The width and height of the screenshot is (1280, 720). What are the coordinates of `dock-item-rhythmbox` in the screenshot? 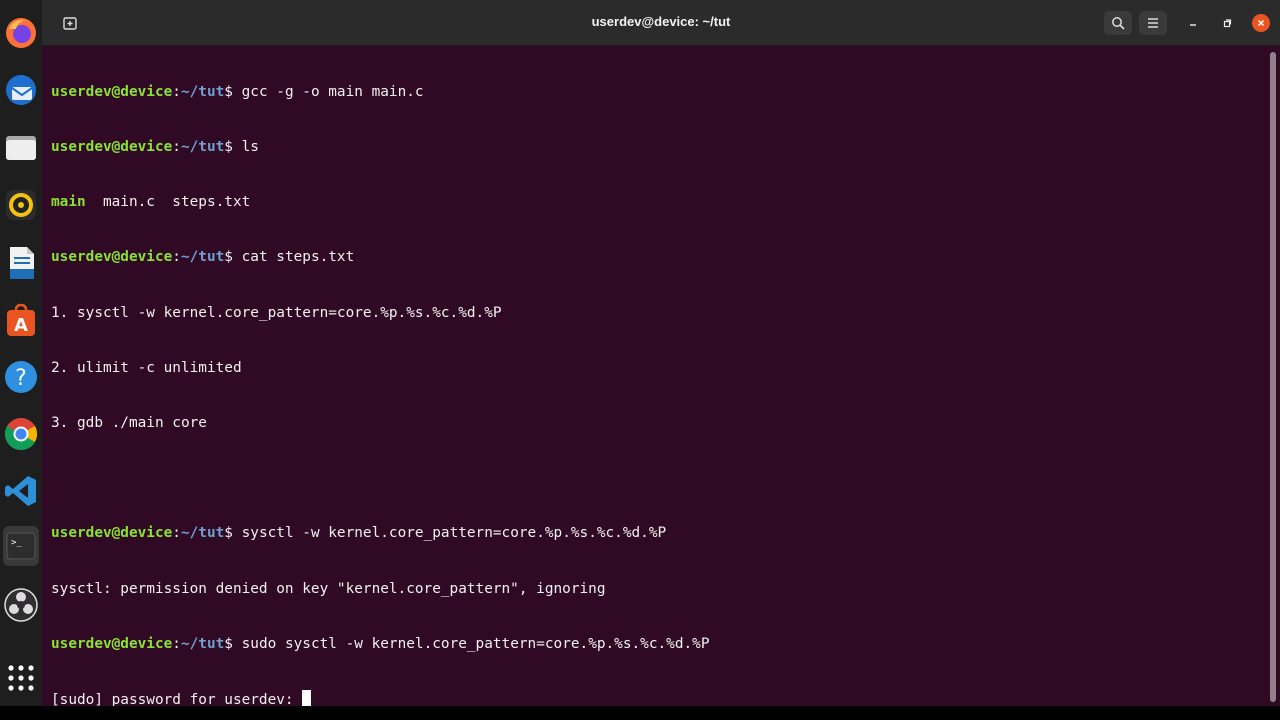 It's located at (21, 205).